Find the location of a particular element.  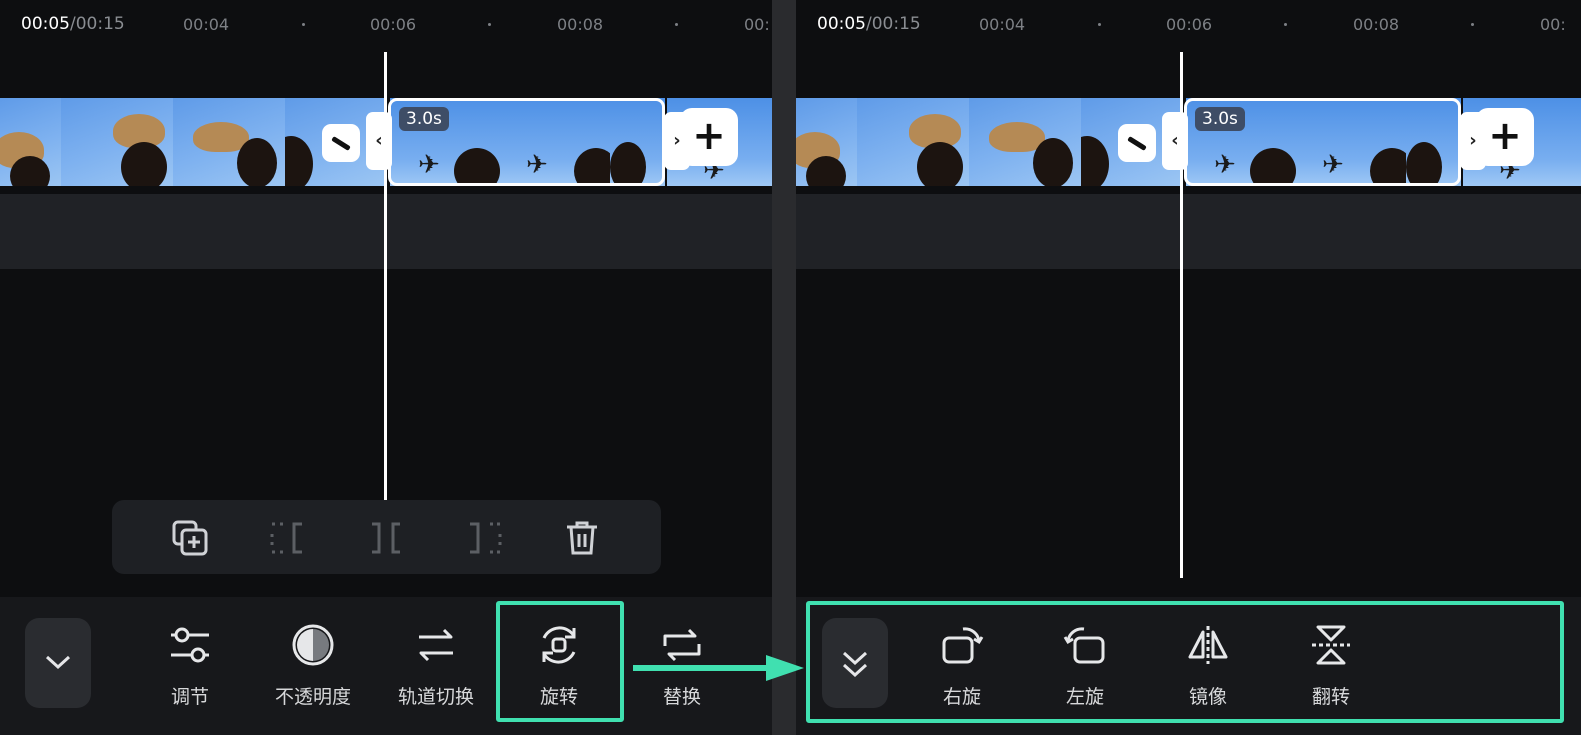

tool-label: 轨道切换 is located at coordinates (435, 697).